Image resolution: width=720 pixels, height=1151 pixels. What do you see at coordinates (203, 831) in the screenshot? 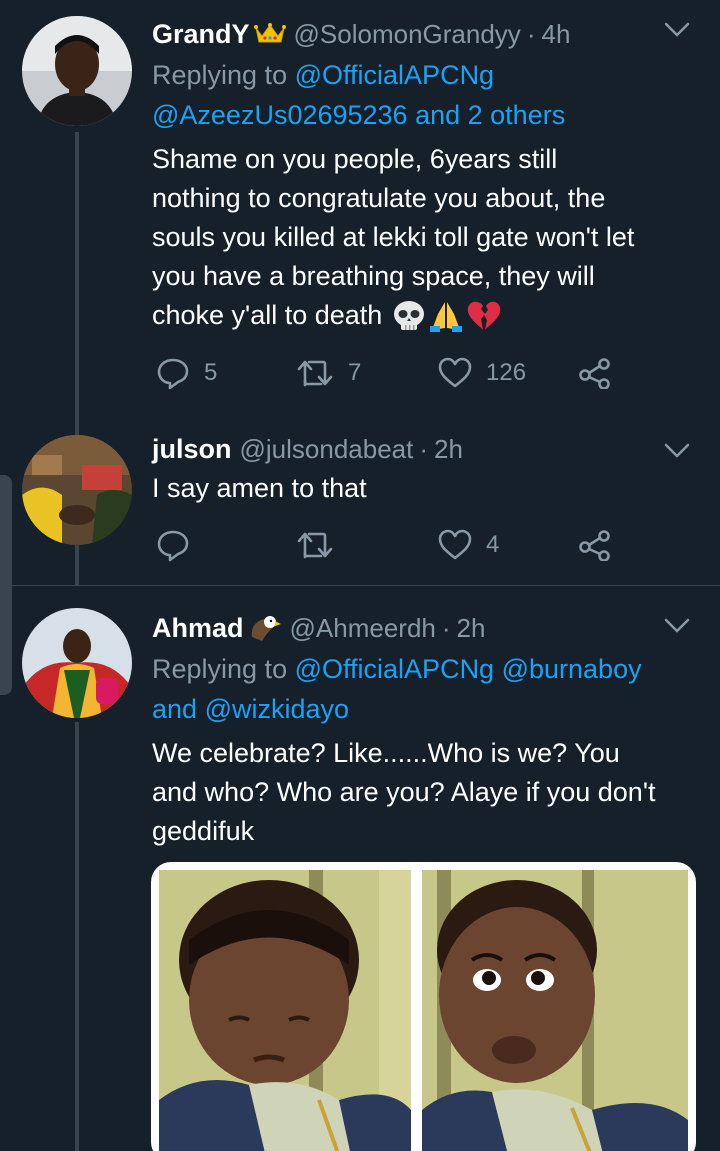
I see `text-line: geddifuk` at bounding box center [203, 831].